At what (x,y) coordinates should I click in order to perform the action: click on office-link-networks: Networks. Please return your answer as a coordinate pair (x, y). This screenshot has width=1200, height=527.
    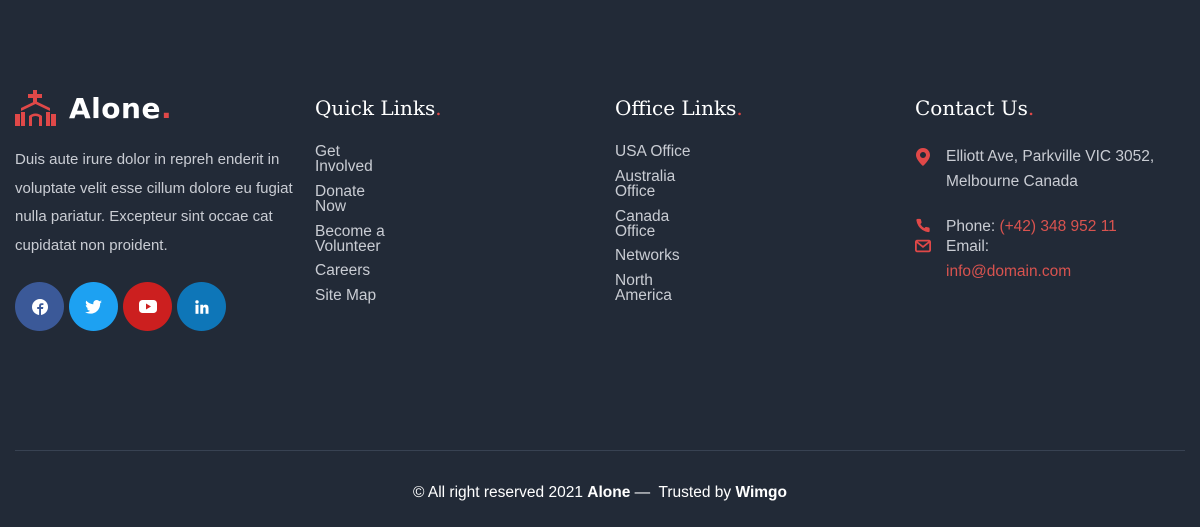
    Looking at the image, I should click on (655, 256).